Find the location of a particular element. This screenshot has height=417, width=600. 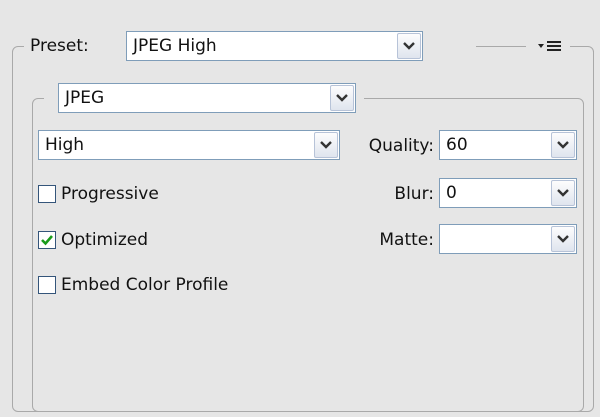

panel-menu-icon is located at coordinates (551, 46).